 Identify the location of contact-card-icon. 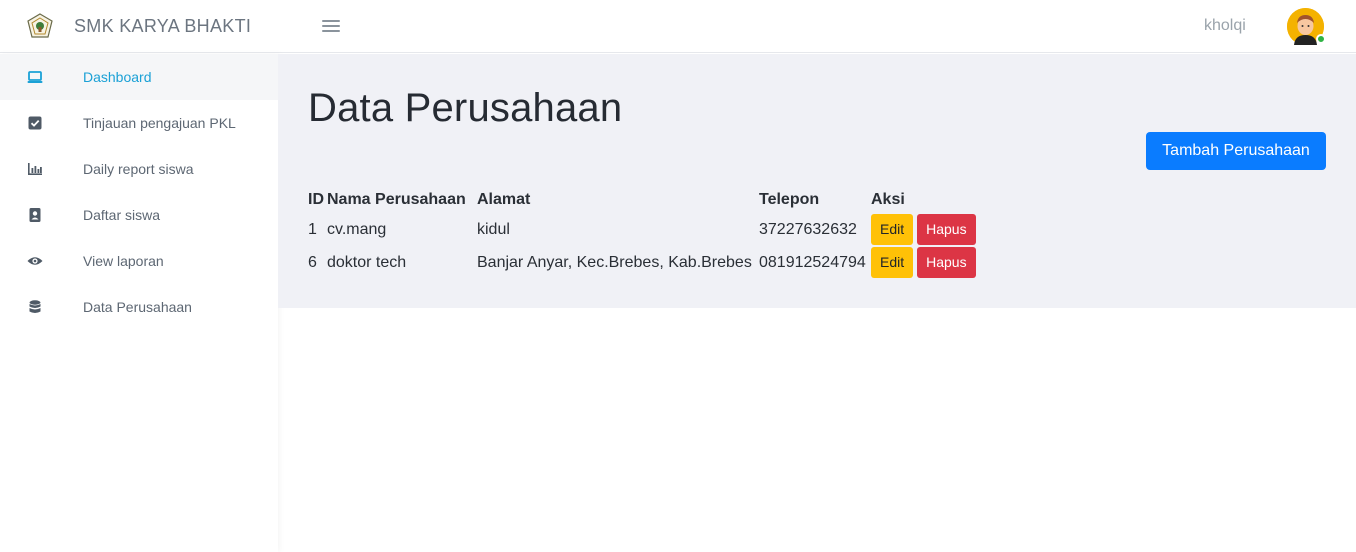
(35, 215).